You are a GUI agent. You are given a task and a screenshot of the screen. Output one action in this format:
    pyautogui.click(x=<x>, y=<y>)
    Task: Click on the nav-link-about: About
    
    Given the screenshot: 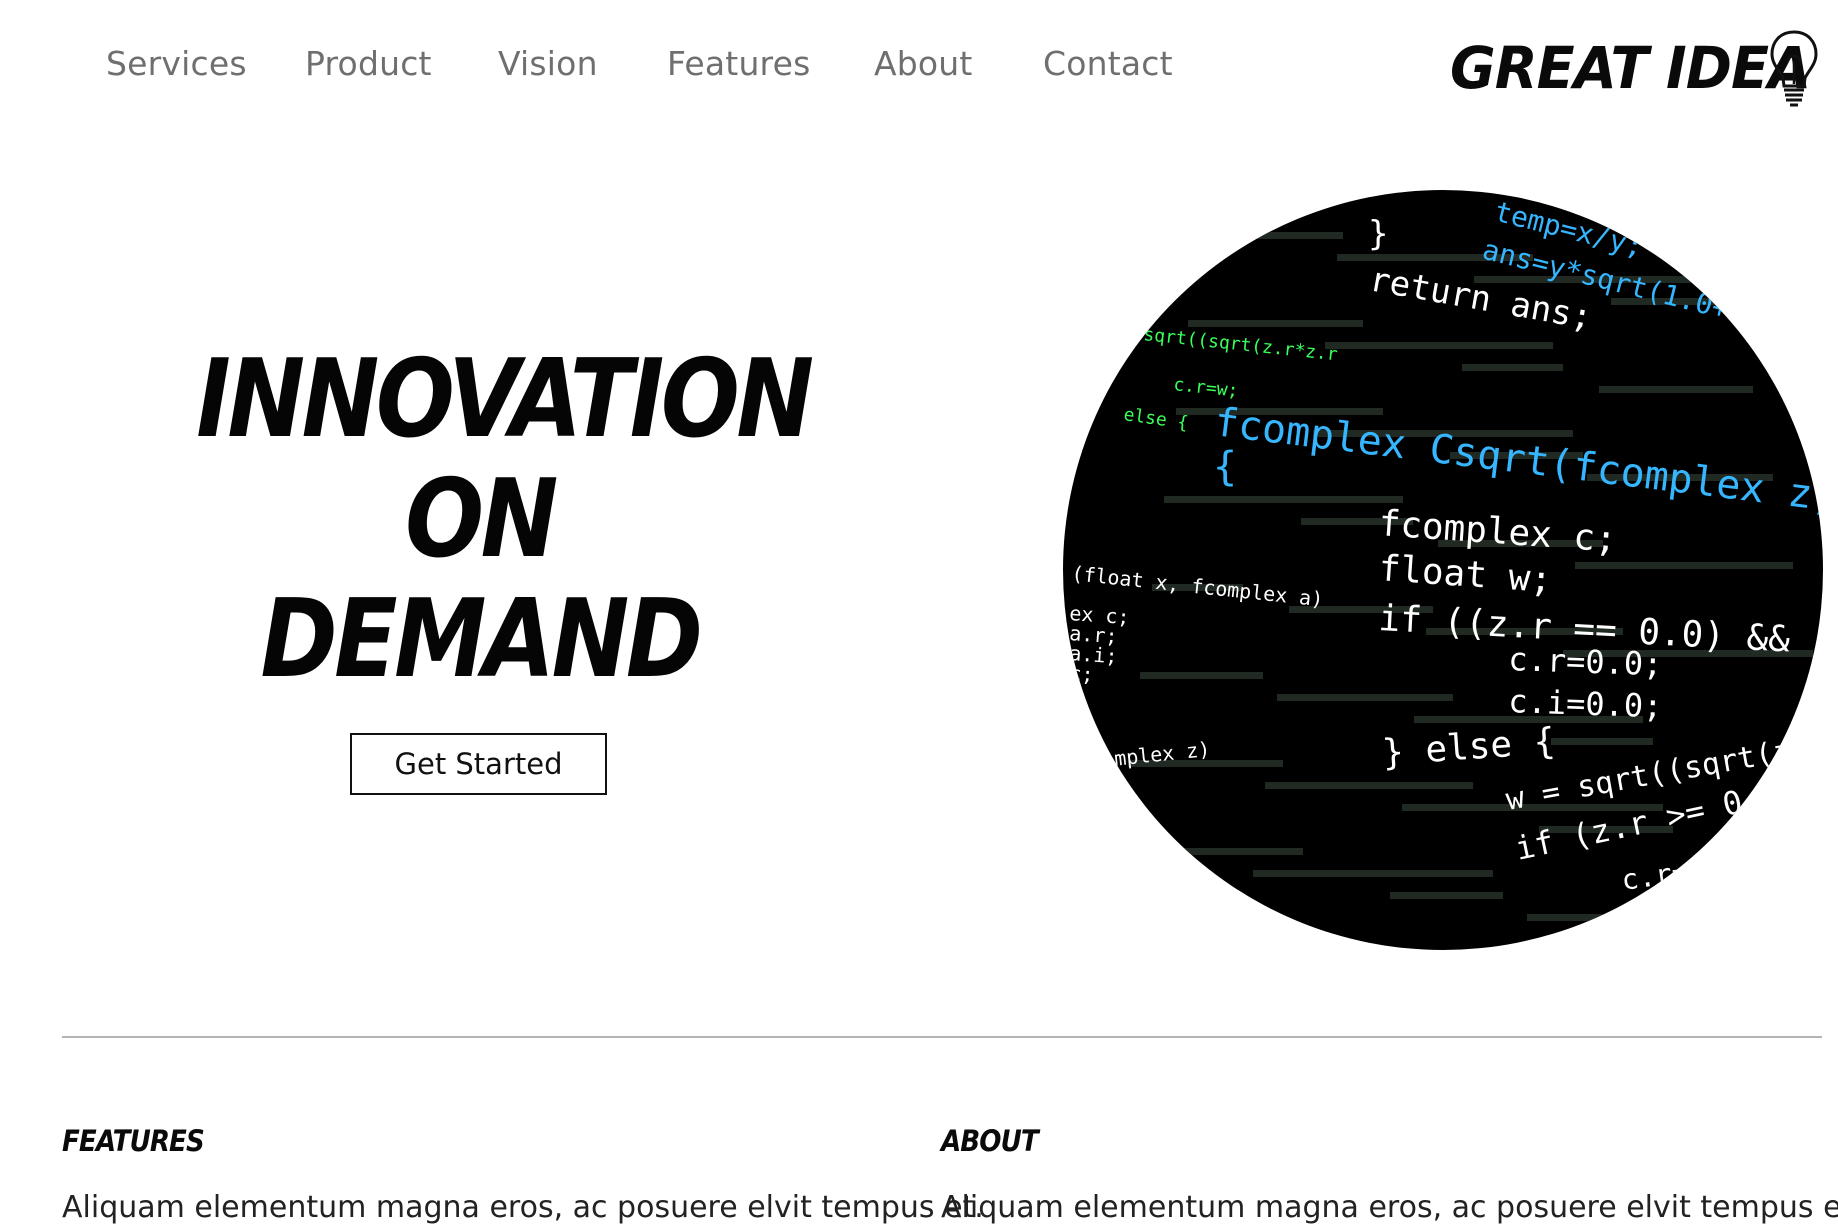 What is the action you would take?
    pyautogui.click(x=923, y=63)
    